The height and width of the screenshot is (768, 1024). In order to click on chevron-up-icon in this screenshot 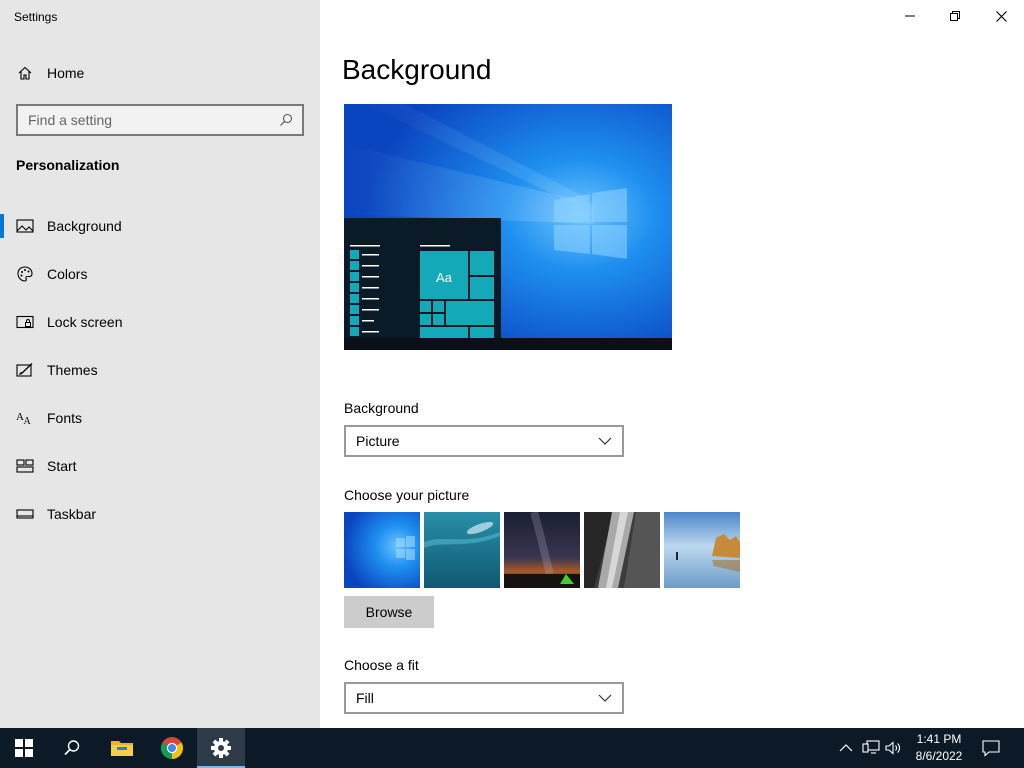, I will do `click(846, 748)`.